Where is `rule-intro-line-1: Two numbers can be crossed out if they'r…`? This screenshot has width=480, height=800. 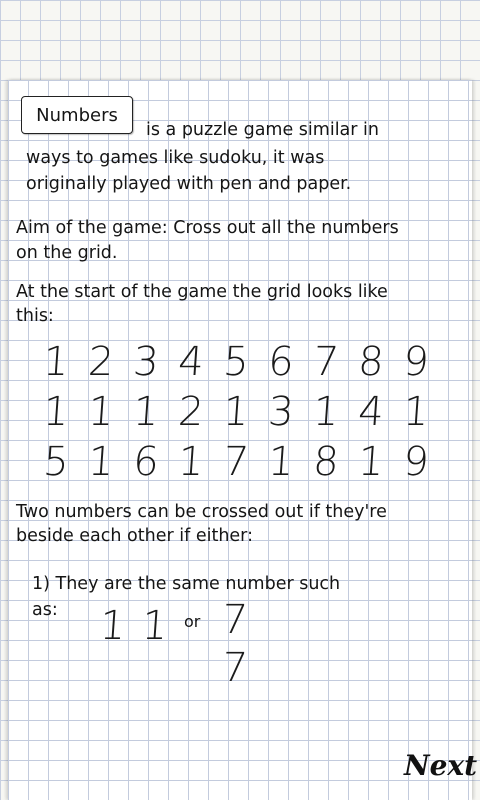
rule-intro-line-1: Two numbers can be crossed out if they'r… is located at coordinates (201, 512).